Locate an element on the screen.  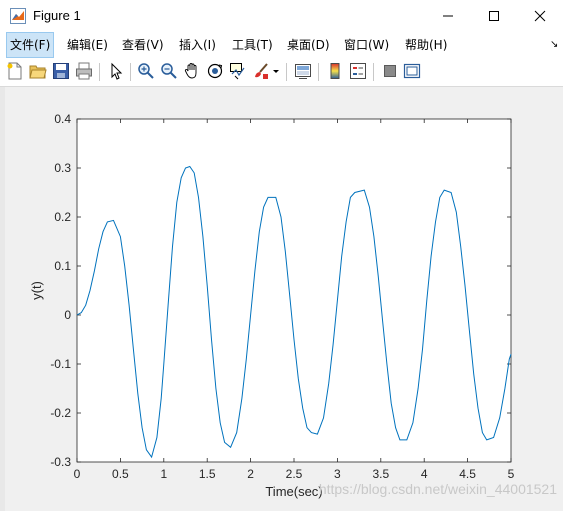
zoom-in-icon is located at coordinates (146, 71).